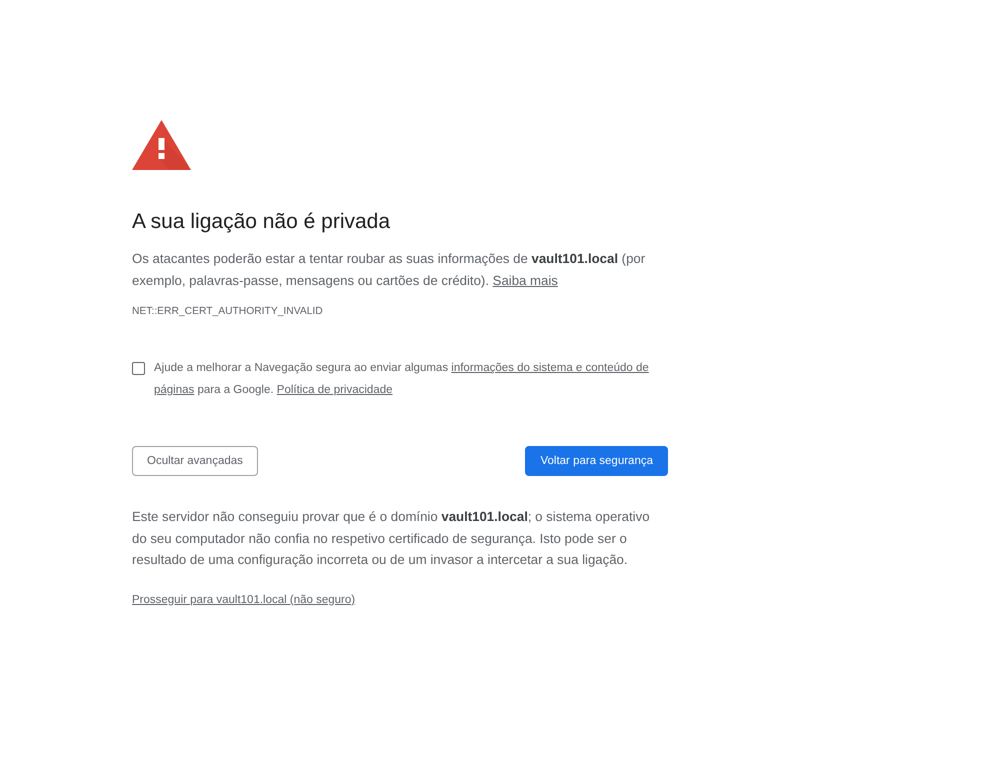  Describe the element at coordinates (391, 538) in the screenshot. I see `details-text: Este servidor não conseguiu provar que é o domínio vault101.local; o sistema operativo do seu computador não confia no respetivo certificado de segurança. Isto pode ser o resultado de uma configuração incorreta ou de um invasor a intercetar a sua ligação.` at that location.